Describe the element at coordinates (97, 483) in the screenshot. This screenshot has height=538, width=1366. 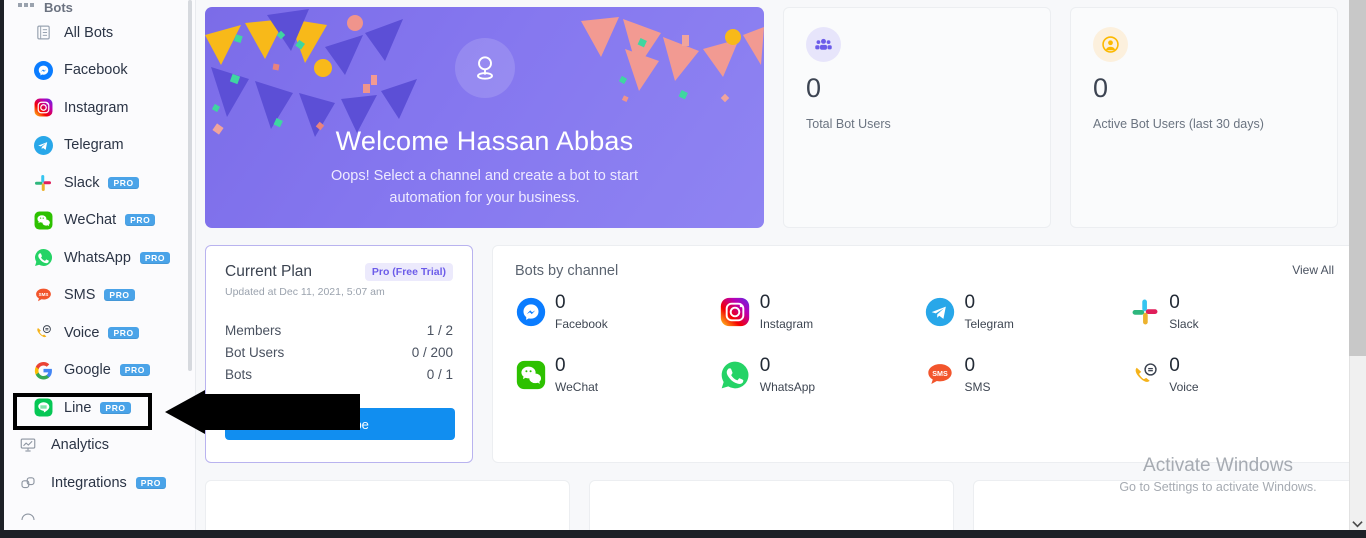
I see `sidebar-item-integrations: Integrations PRO` at that location.